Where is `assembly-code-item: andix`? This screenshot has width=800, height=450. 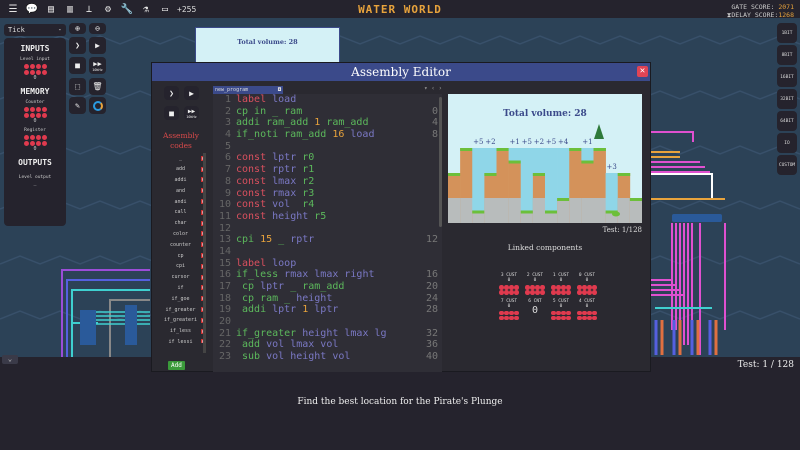
assembly-code-item: andix is located at coordinates (181, 201).